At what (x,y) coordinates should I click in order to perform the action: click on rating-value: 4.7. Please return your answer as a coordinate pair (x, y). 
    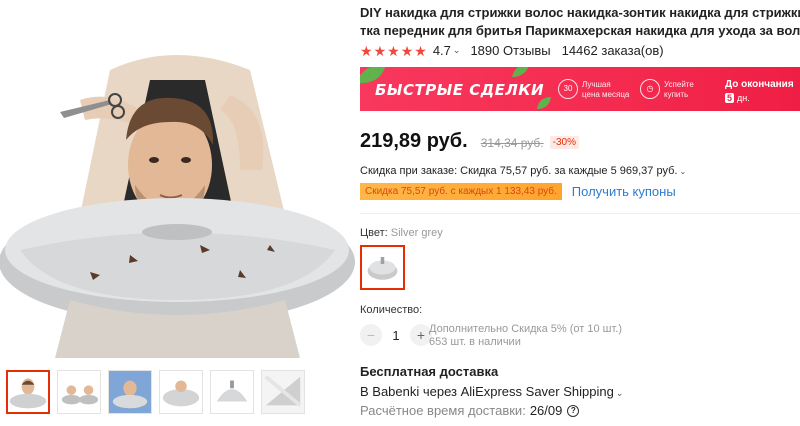
    Looking at the image, I should click on (442, 50).